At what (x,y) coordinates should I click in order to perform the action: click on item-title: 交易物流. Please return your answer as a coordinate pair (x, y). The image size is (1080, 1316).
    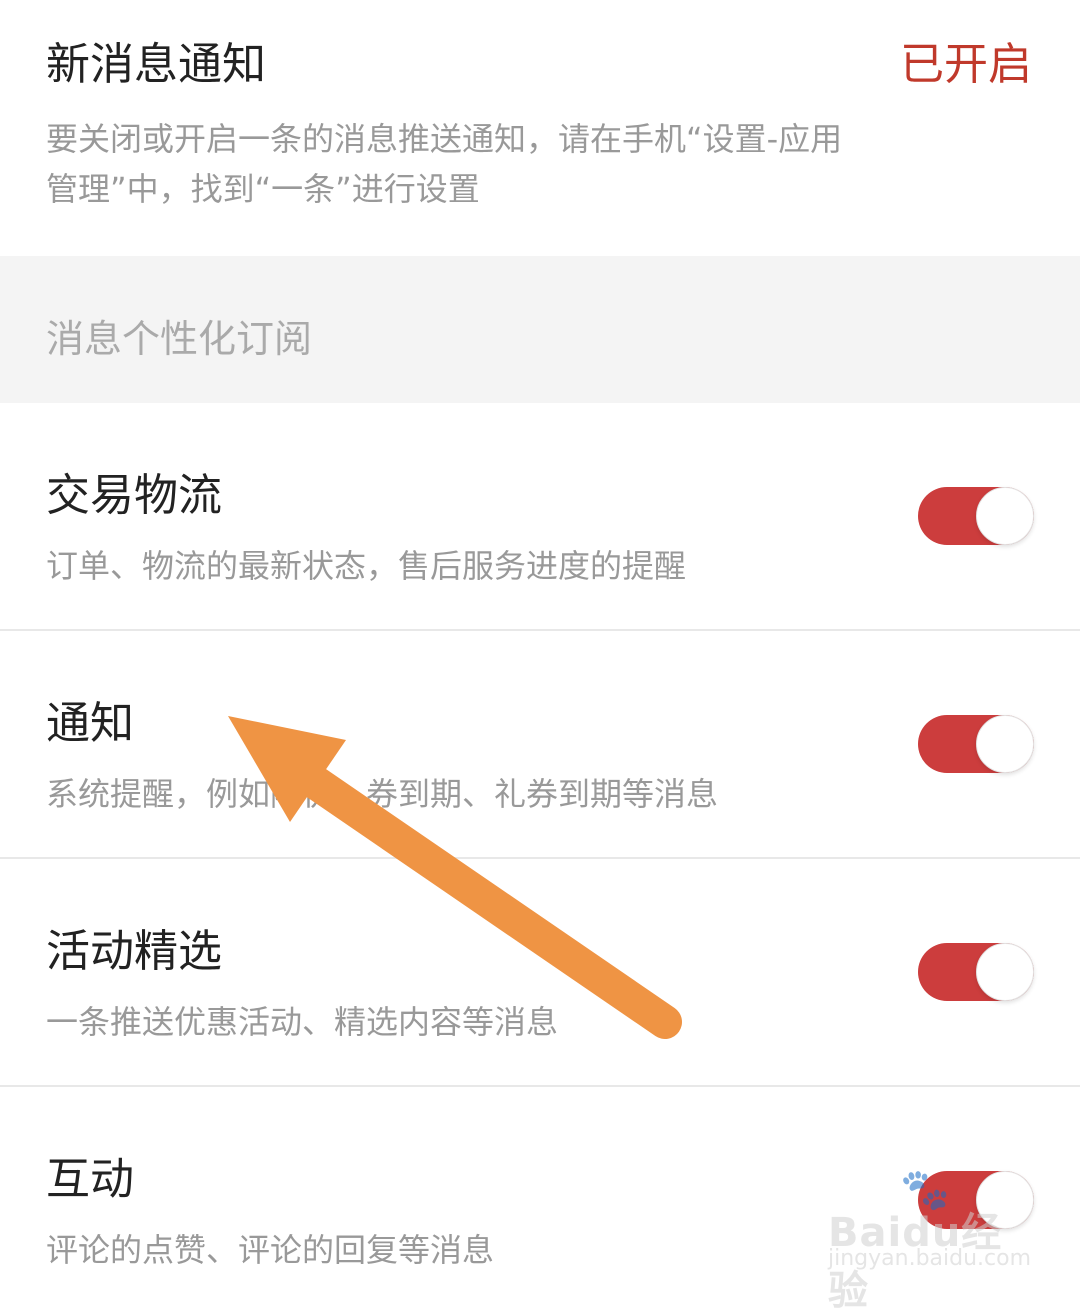
    Looking at the image, I should click on (134, 495).